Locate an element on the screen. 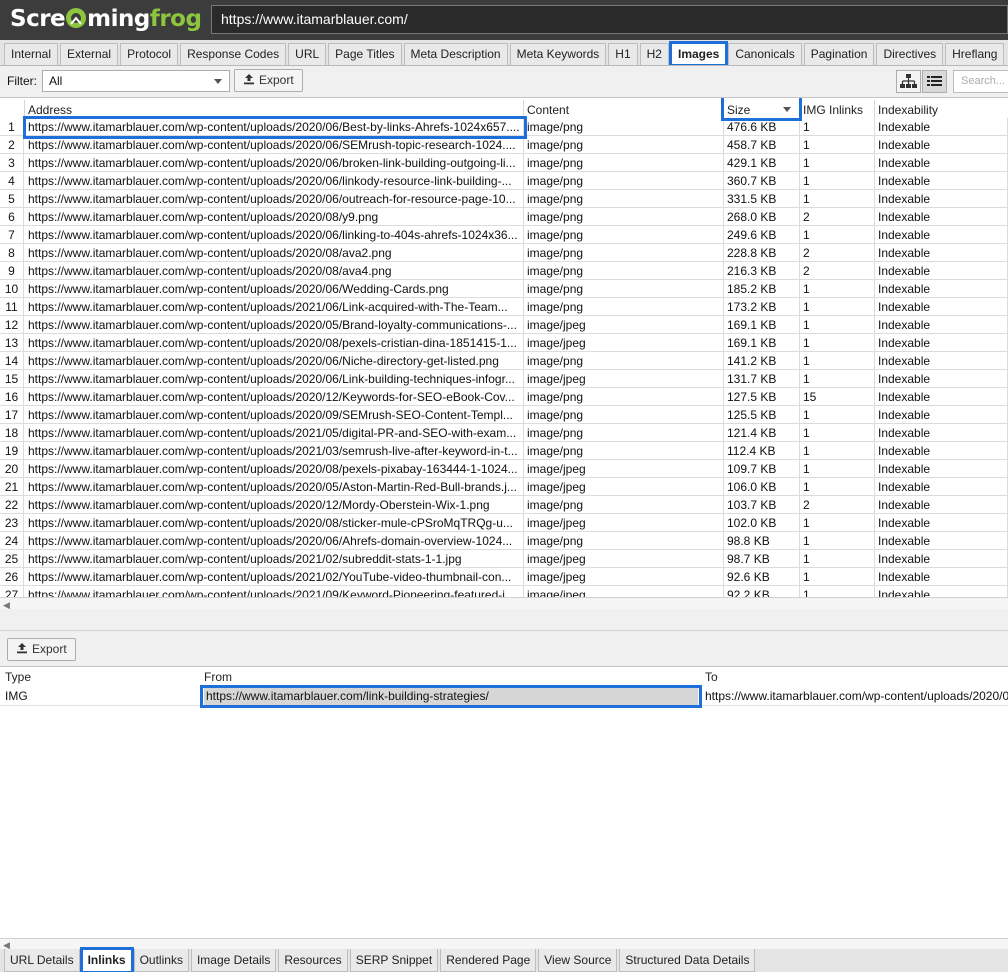  bottom-tab-image-details: Image Details is located at coordinates (233, 960).